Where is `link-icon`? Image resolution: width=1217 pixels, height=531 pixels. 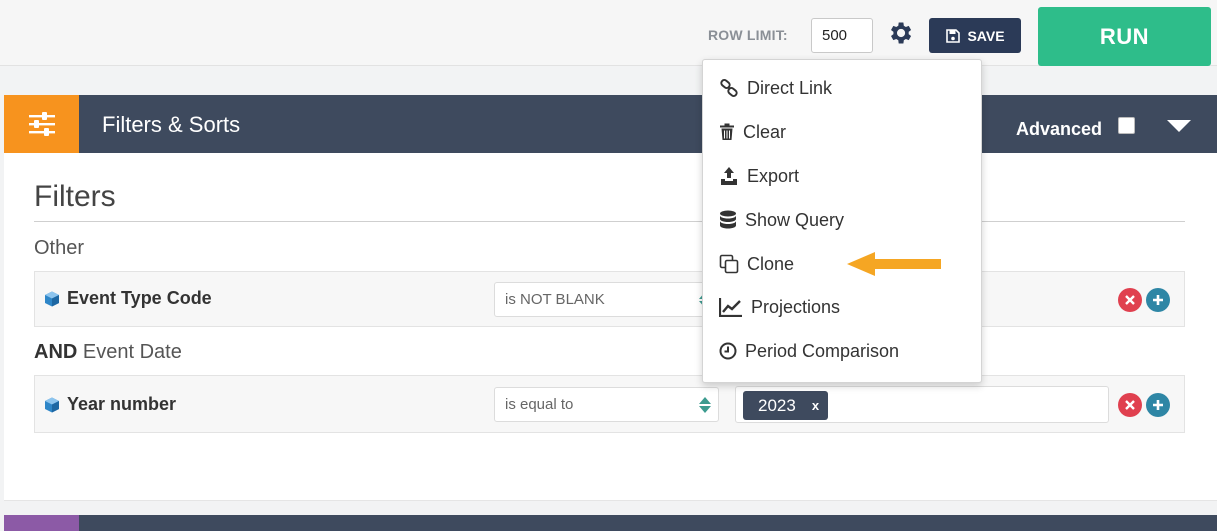 link-icon is located at coordinates (729, 88).